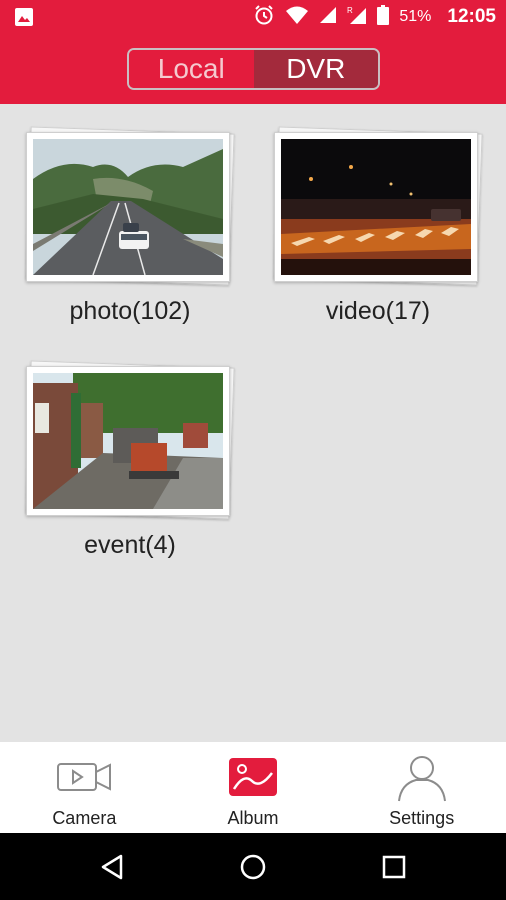 Image resolution: width=506 pixels, height=900 pixels. What do you see at coordinates (328, 17) in the screenshot?
I see `signal-icon` at bounding box center [328, 17].